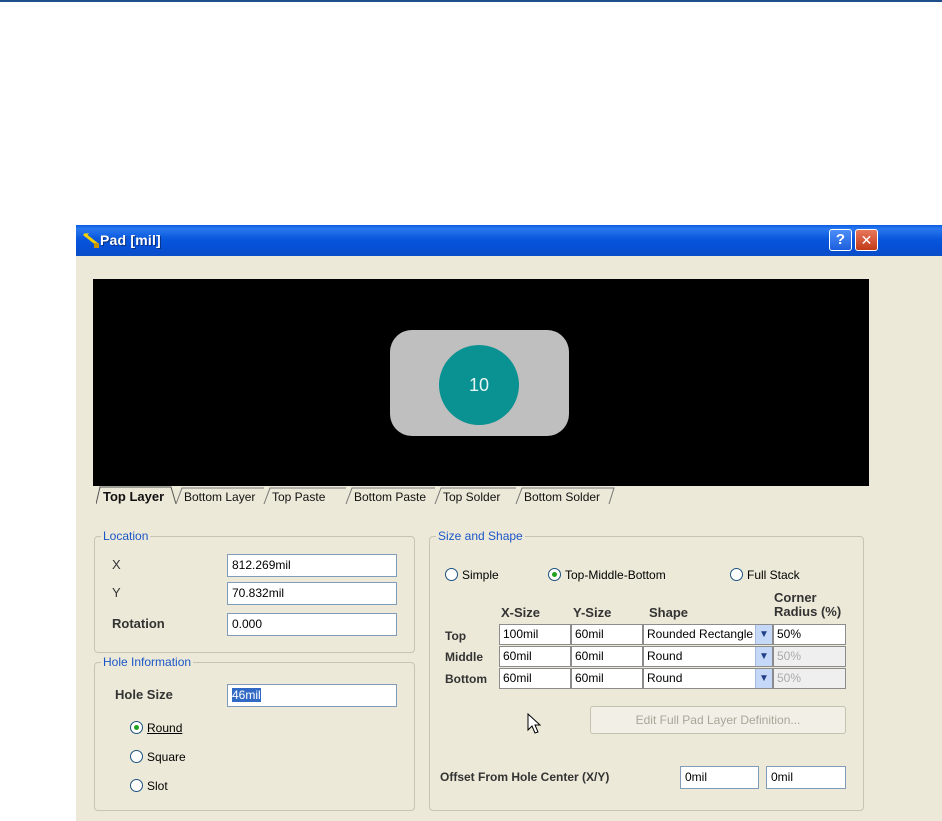  What do you see at coordinates (795, 597) in the screenshot?
I see `col-header-corner: Corner` at bounding box center [795, 597].